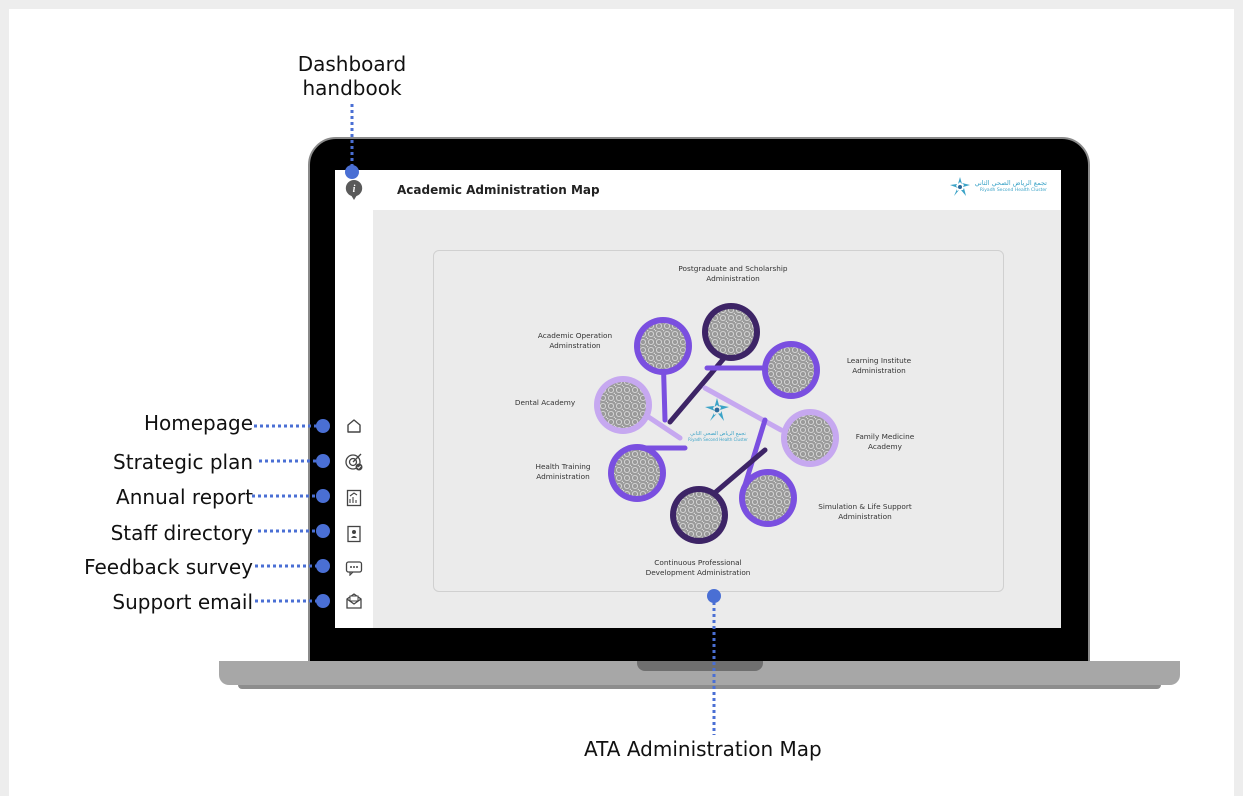 The image size is (1243, 796). What do you see at coordinates (181, 533) in the screenshot?
I see `callout-staff-directory: Staff directory` at bounding box center [181, 533].